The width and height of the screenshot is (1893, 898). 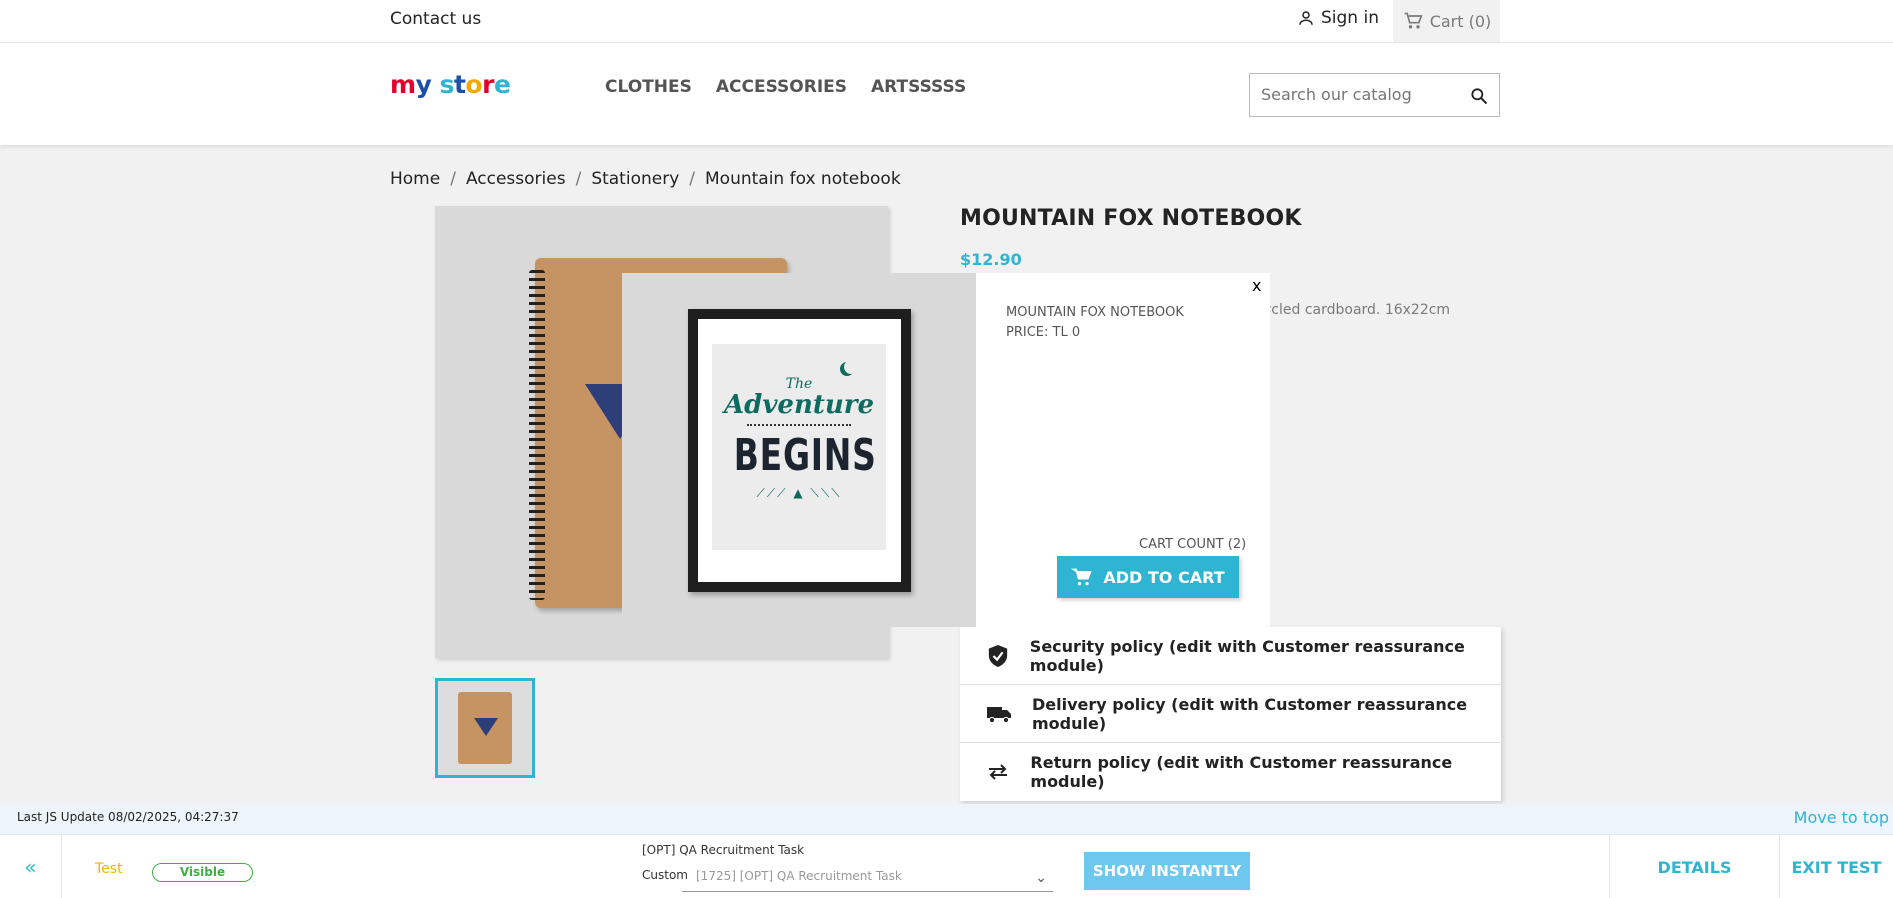 I want to click on campaign-name: [OPT] QA Recruitment Task, so click(x=723, y=850).